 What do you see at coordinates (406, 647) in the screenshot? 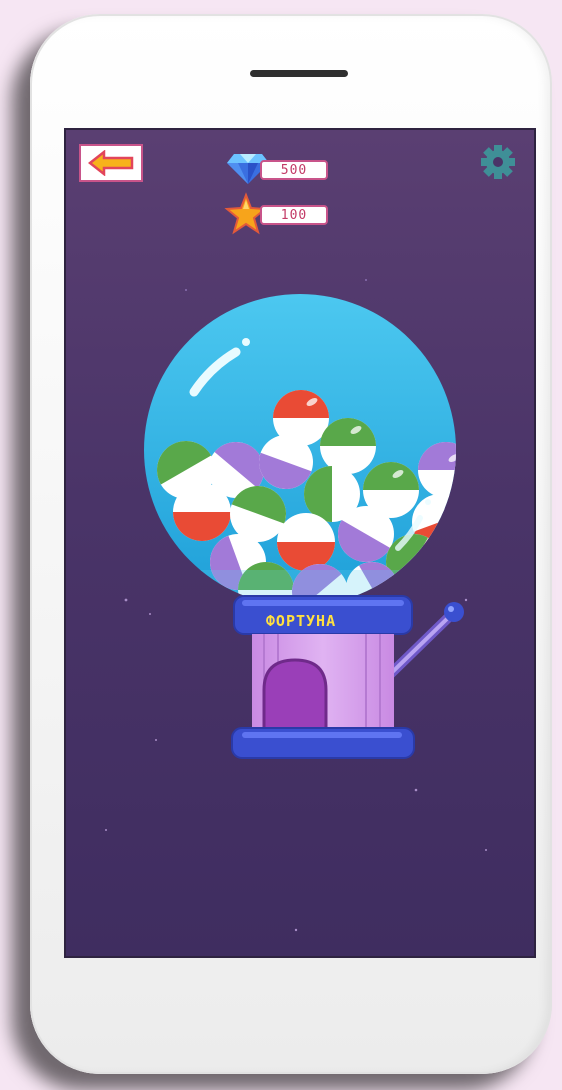
I see `crank-handle` at bounding box center [406, 647].